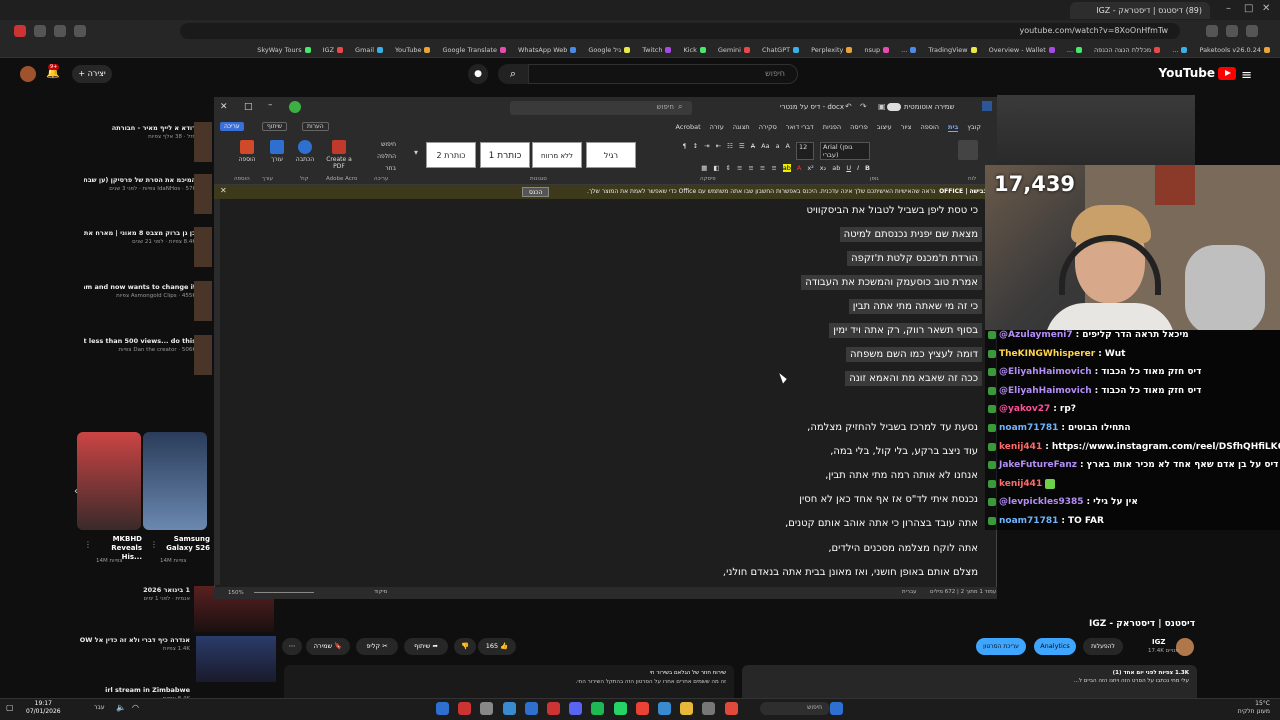 This screenshot has width=1280, height=720. I want to click on autosave-toggle, so click(894, 107).